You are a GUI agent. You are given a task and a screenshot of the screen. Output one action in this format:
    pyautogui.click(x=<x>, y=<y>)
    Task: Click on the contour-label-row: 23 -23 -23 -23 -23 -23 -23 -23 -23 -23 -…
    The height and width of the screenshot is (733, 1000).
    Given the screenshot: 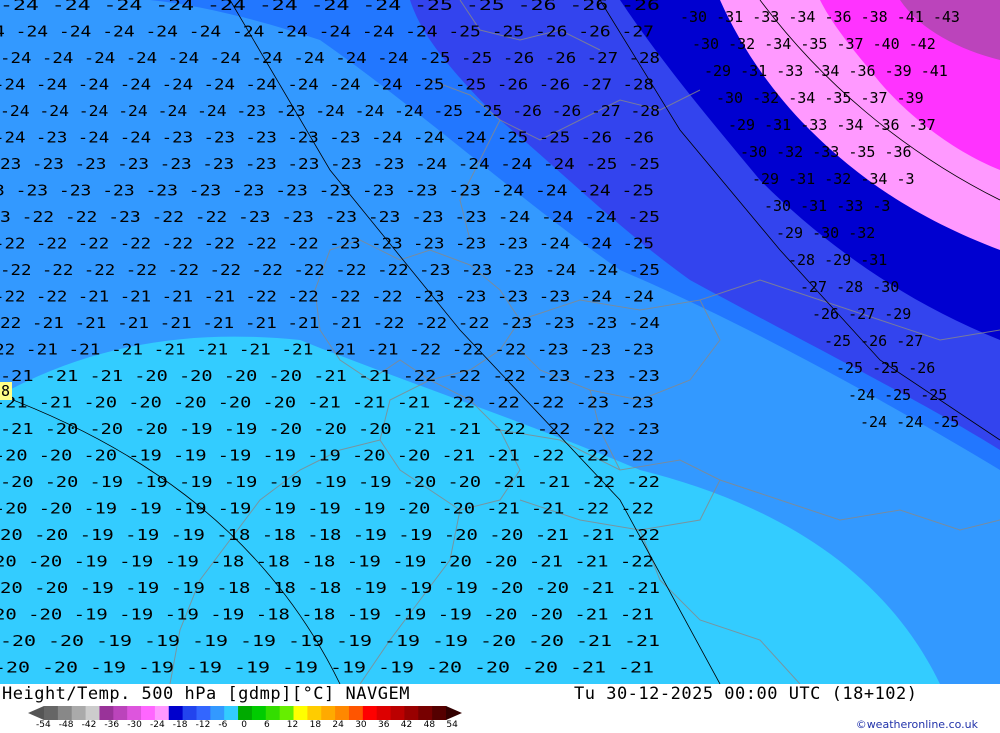 What is the action you would take?
    pyautogui.click(x=330, y=164)
    